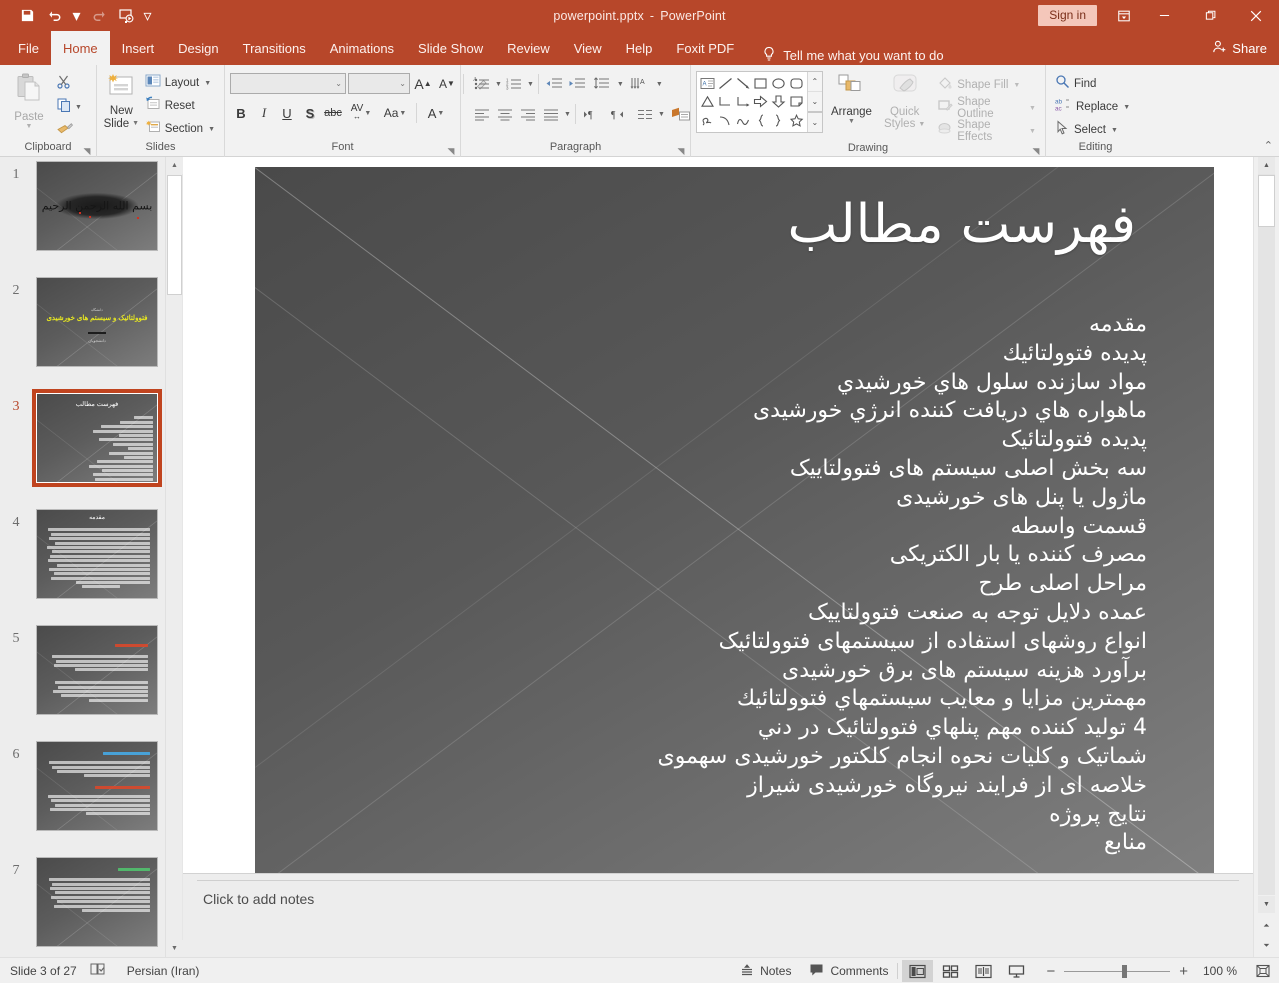  I want to click on shape-rounded-rectangle-icon, so click(796, 83).